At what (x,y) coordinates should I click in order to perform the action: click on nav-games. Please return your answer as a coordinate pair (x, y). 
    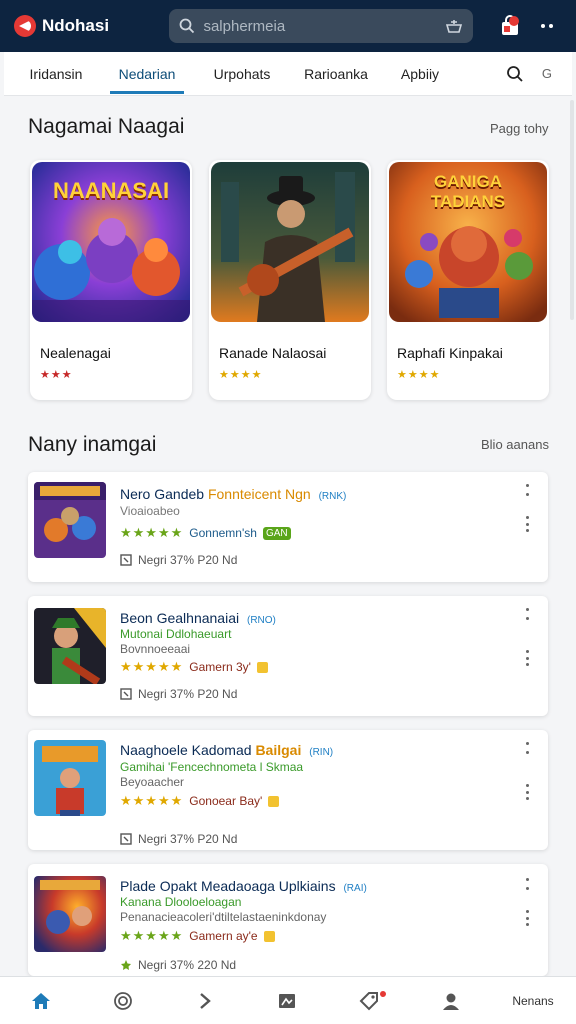
    Looking at the image, I should click on (123, 1000).